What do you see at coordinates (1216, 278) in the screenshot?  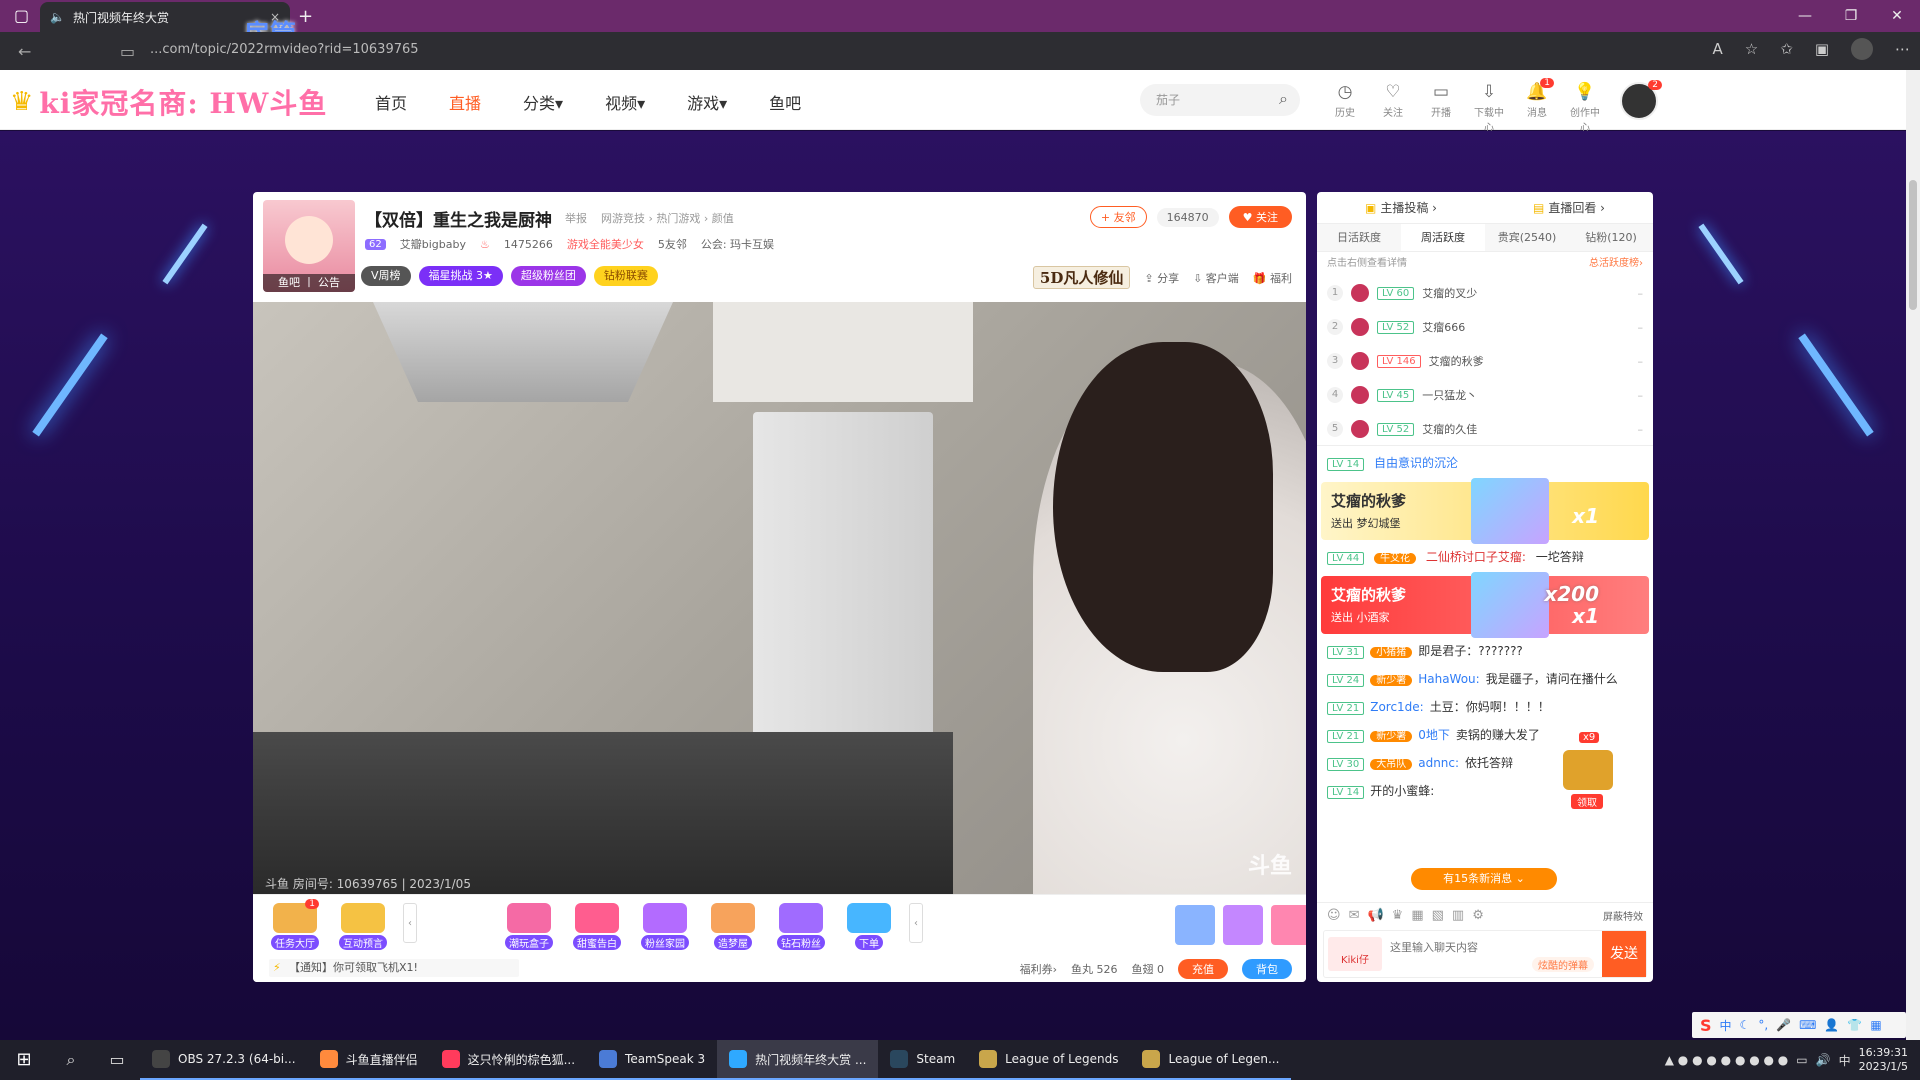 I see `client-button: ⇩ 客户端` at bounding box center [1216, 278].